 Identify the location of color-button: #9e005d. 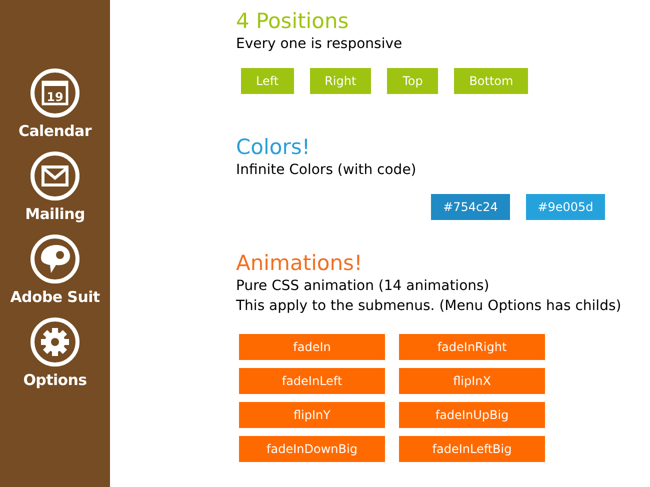
(565, 207).